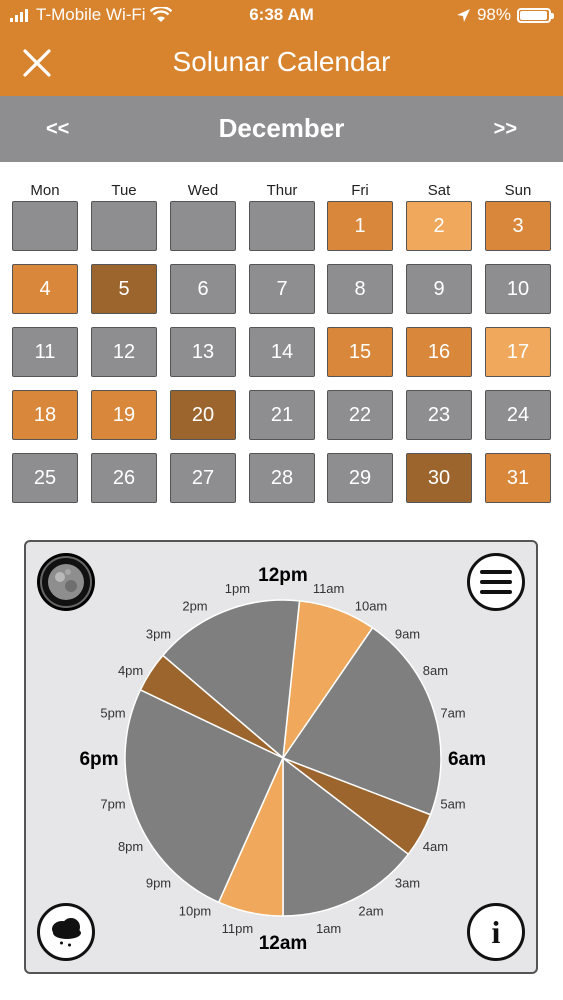 This screenshot has width=563, height=1000. Describe the element at coordinates (45, 190) in the screenshot. I see `weekday-label: Mon` at that location.